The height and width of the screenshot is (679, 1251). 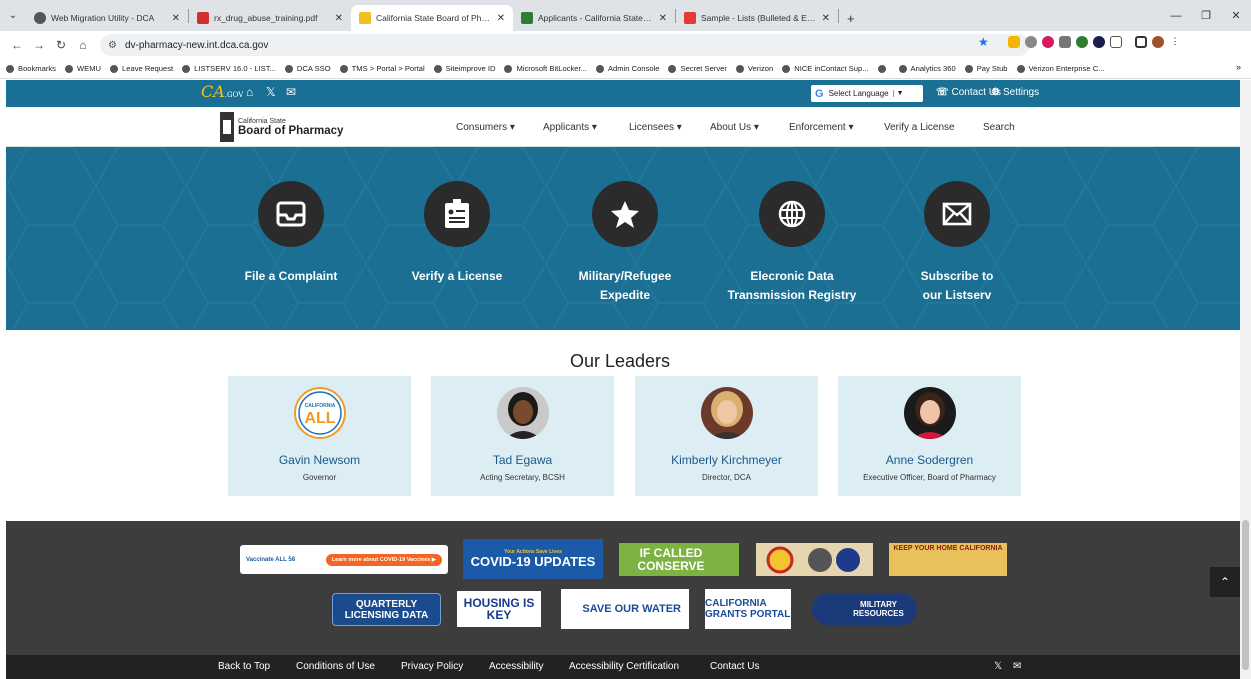 What do you see at coordinates (986, 68) in the screenshot?
I see `bookmark-item: Pay Stub` at bounding box center [986, 68].